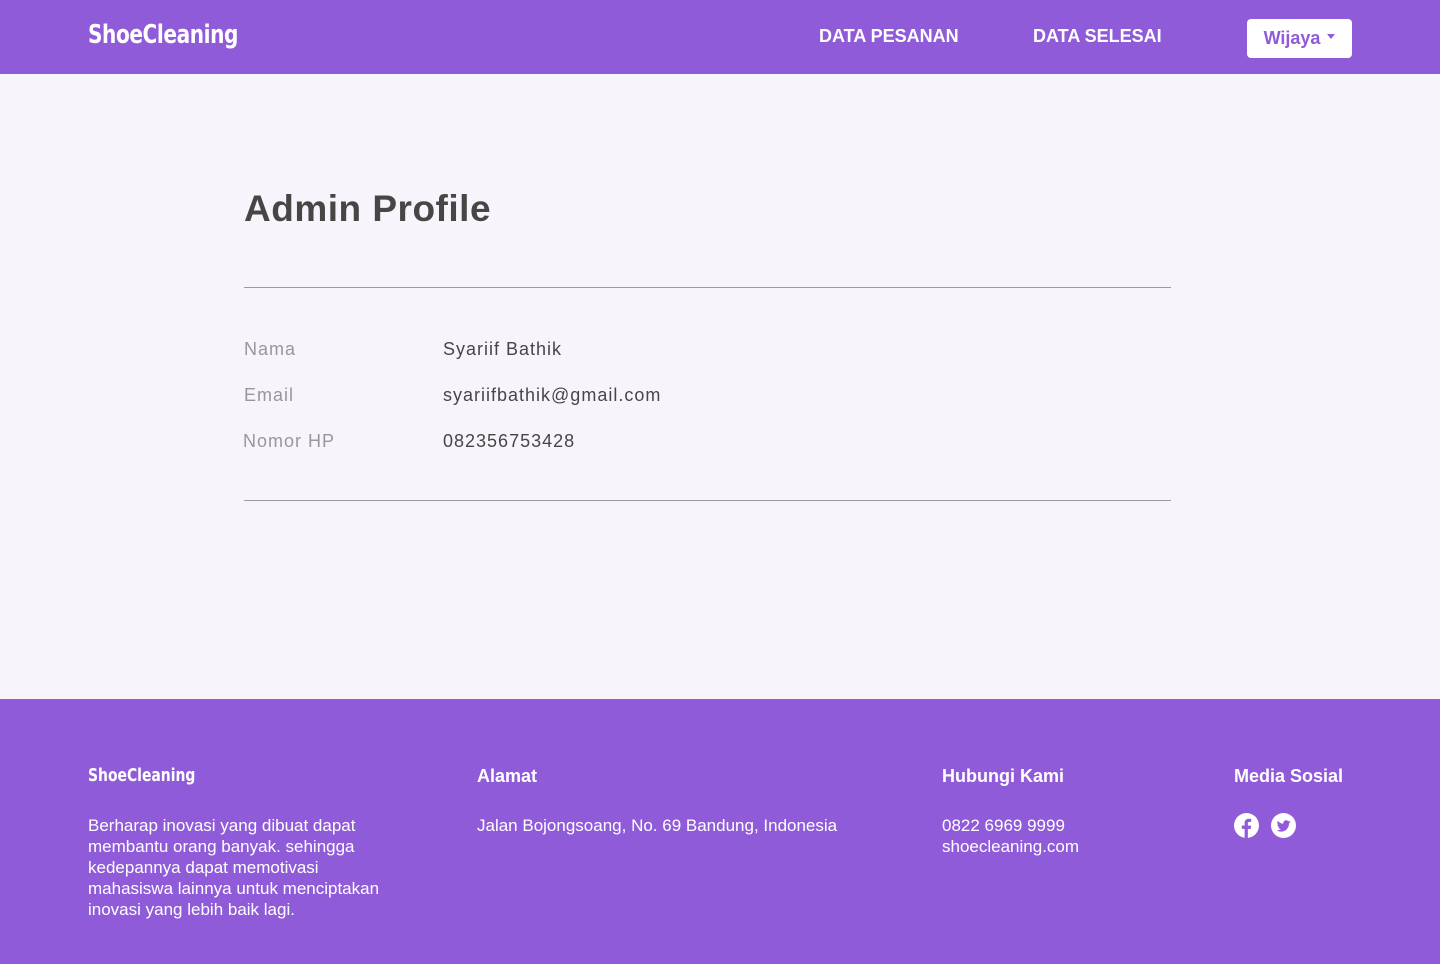 Image resolution: width=1440 pixels, height=964 pixels. What do you see at coordinates (707, 500) in the screenshot?
I see `divider-bottom` at bounding box center [707, 500].